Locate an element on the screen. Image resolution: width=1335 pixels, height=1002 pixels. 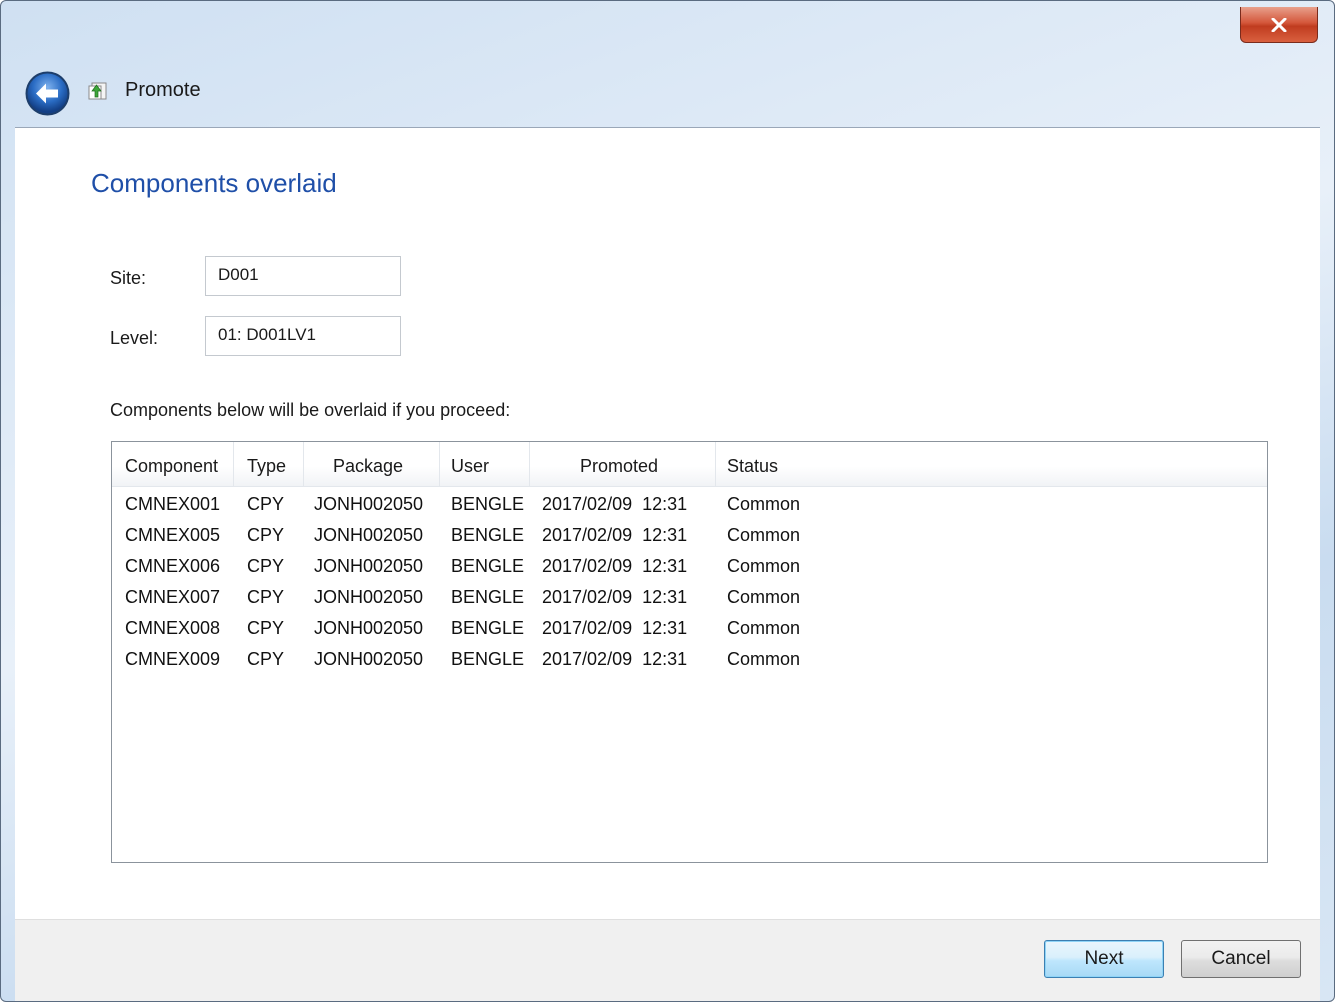
back-arrow-icon is located at coordinates (47, 93).